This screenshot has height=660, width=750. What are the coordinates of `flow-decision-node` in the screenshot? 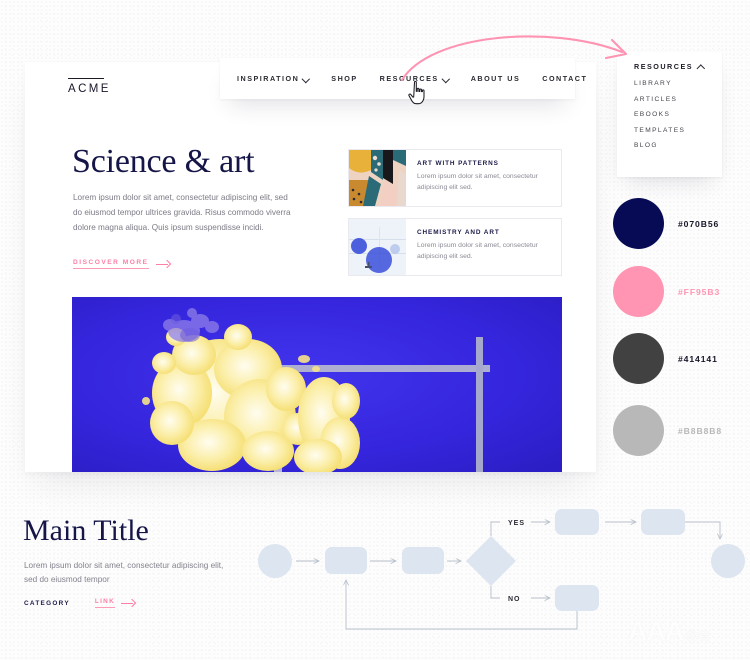 It's located at (491, 561).